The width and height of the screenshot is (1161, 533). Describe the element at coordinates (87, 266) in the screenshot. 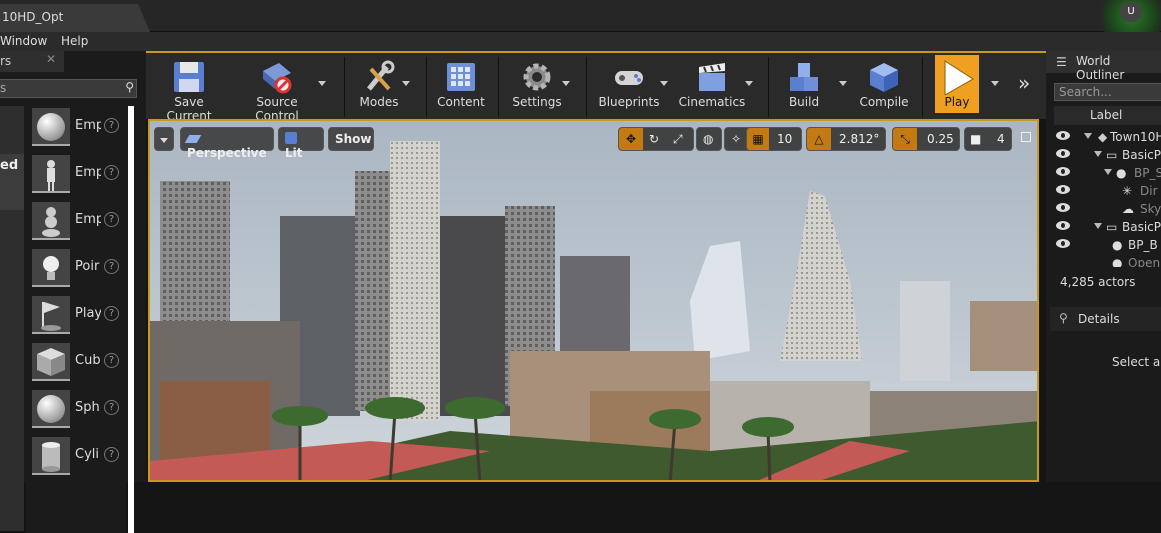

I see `place-item-label: Poir` at that location.